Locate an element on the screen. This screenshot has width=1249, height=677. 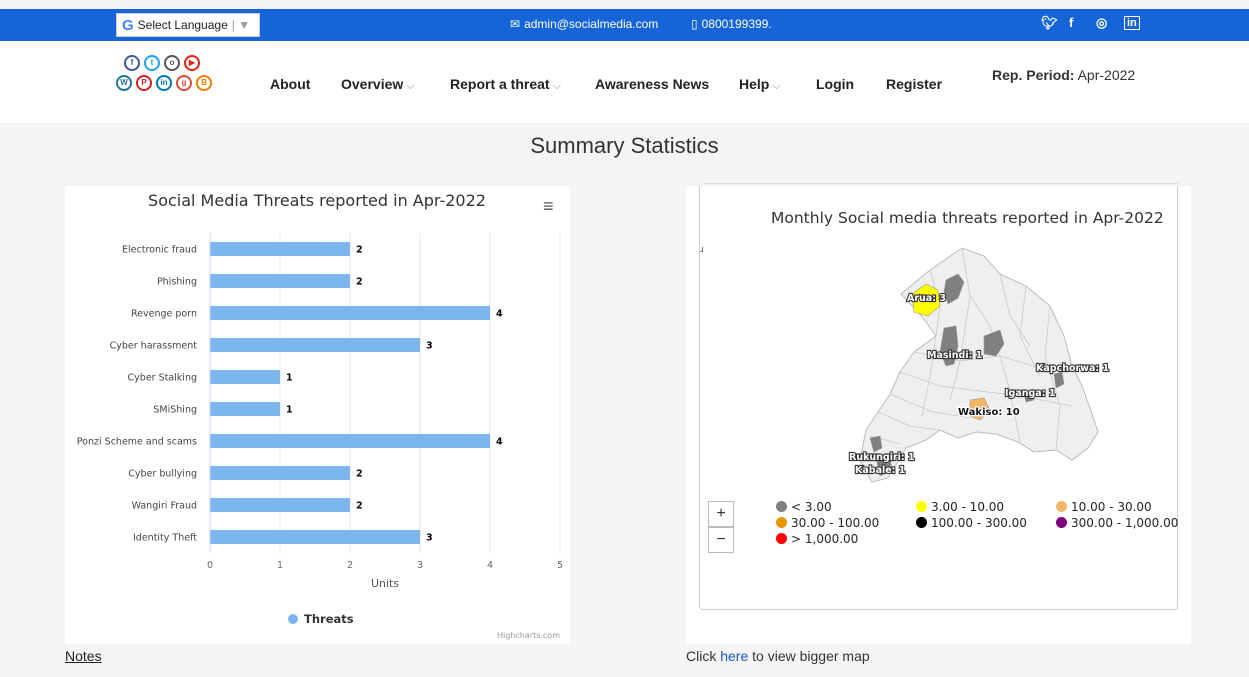
map-legend-item: 30.00 - 100.00 is located at coordinates (827, 523).